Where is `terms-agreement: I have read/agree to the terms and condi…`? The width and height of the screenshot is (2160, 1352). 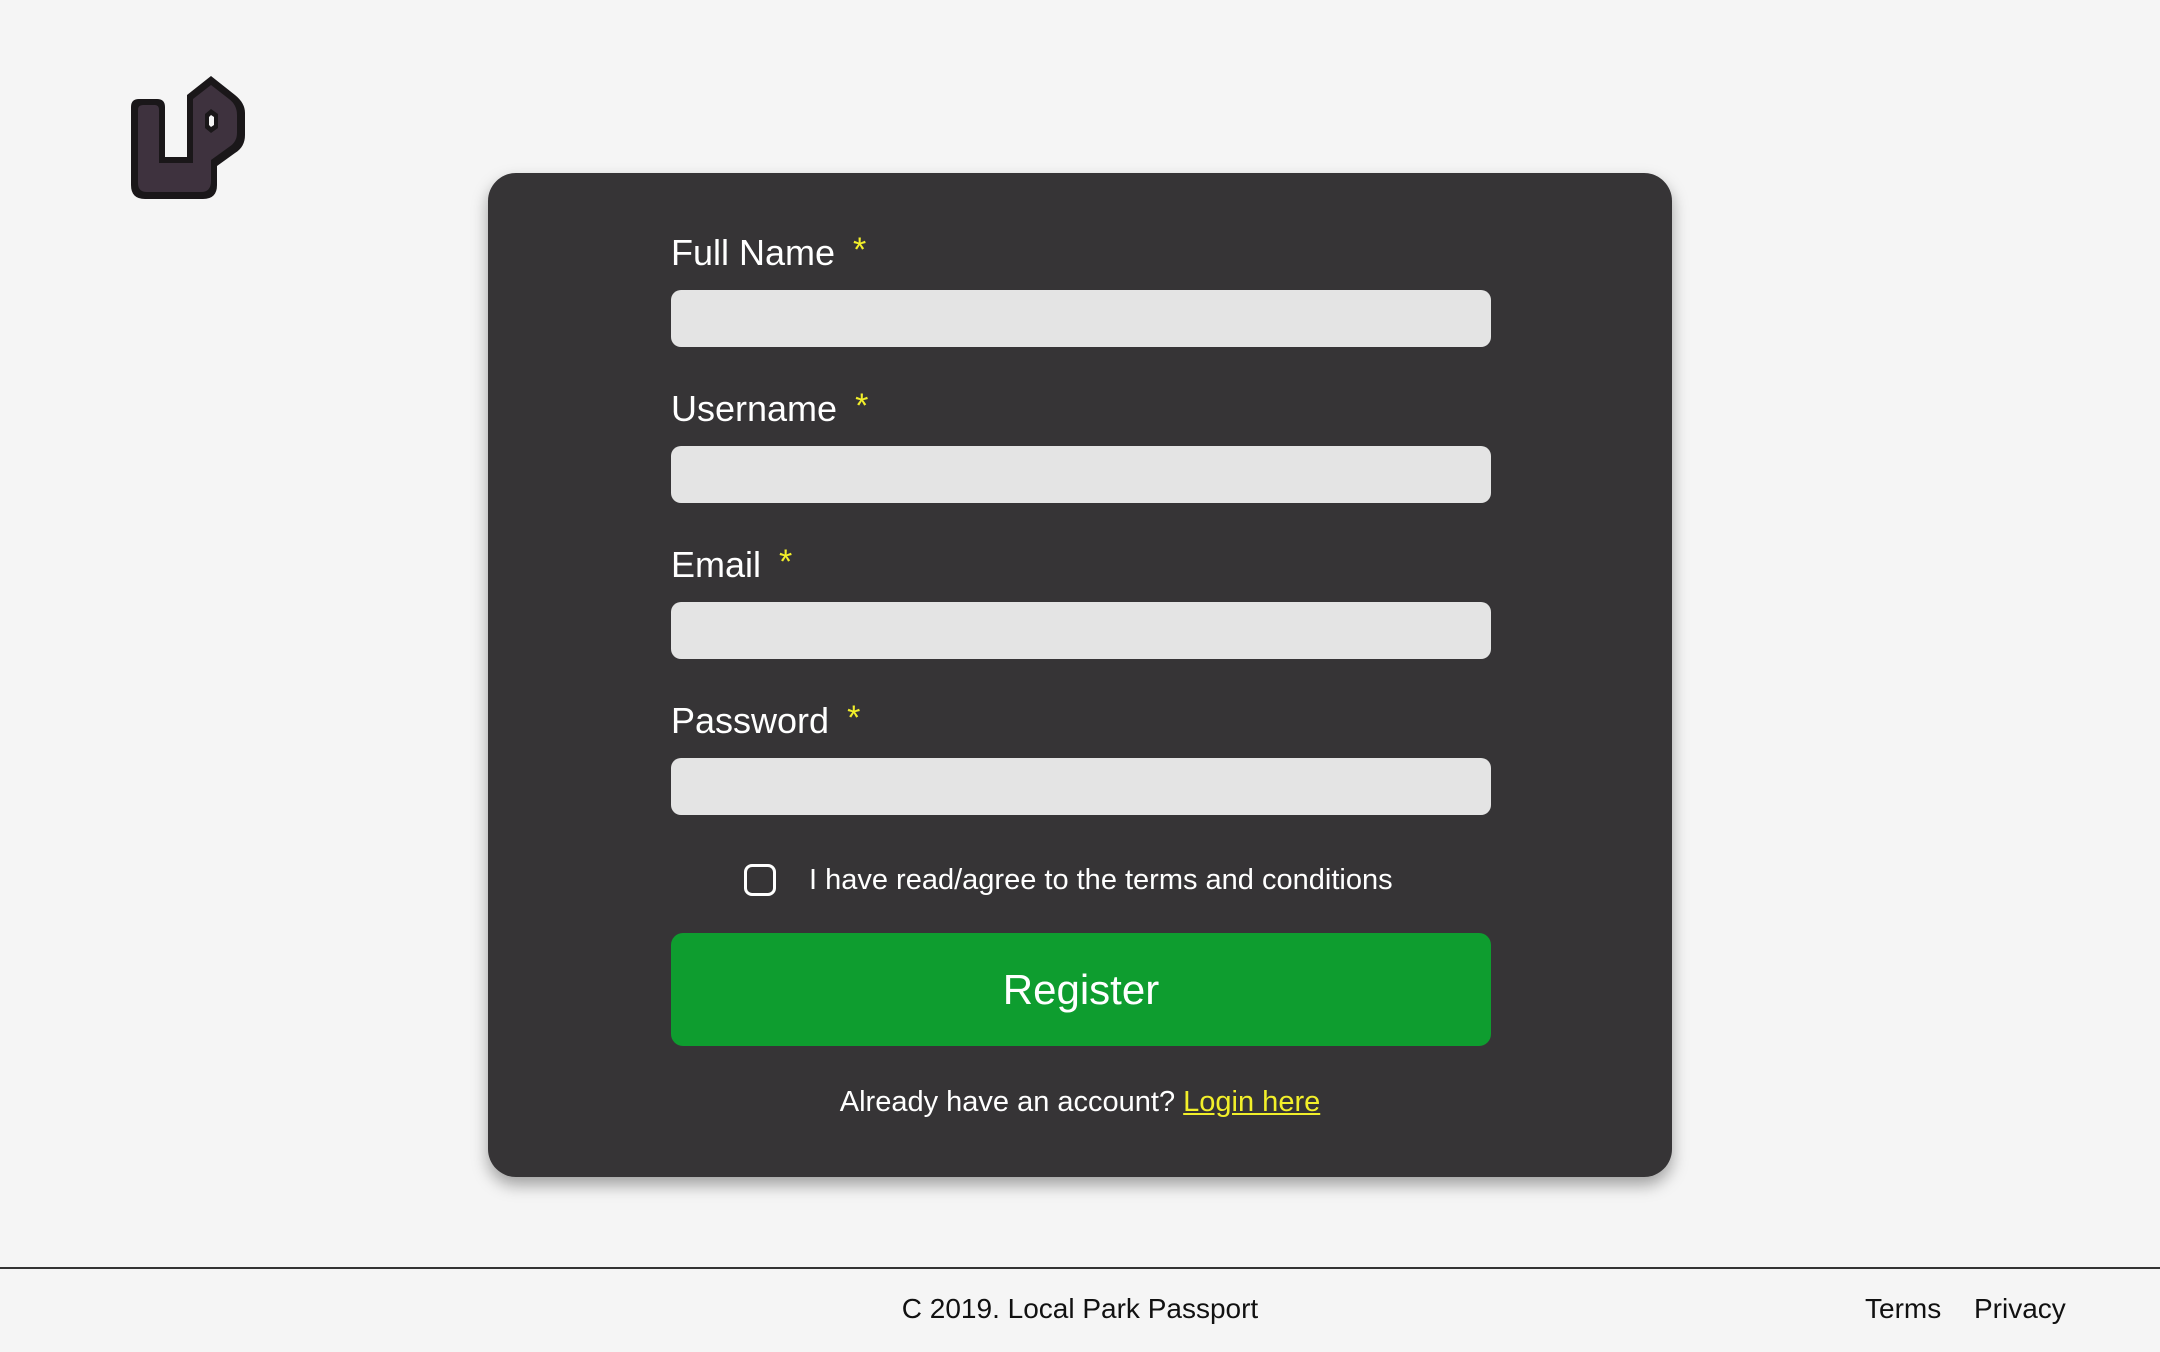
terms-agreement: I have read/agree to the terms and condi… is located at coordinates (1068, 880).